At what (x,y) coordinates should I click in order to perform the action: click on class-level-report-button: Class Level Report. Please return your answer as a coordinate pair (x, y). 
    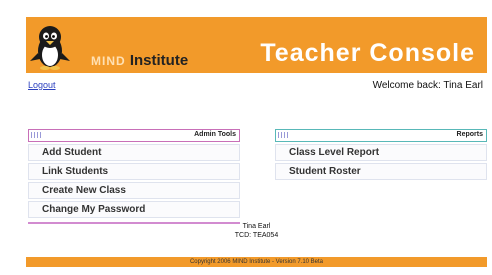
    Looking at the image, I should click on (381, 152).